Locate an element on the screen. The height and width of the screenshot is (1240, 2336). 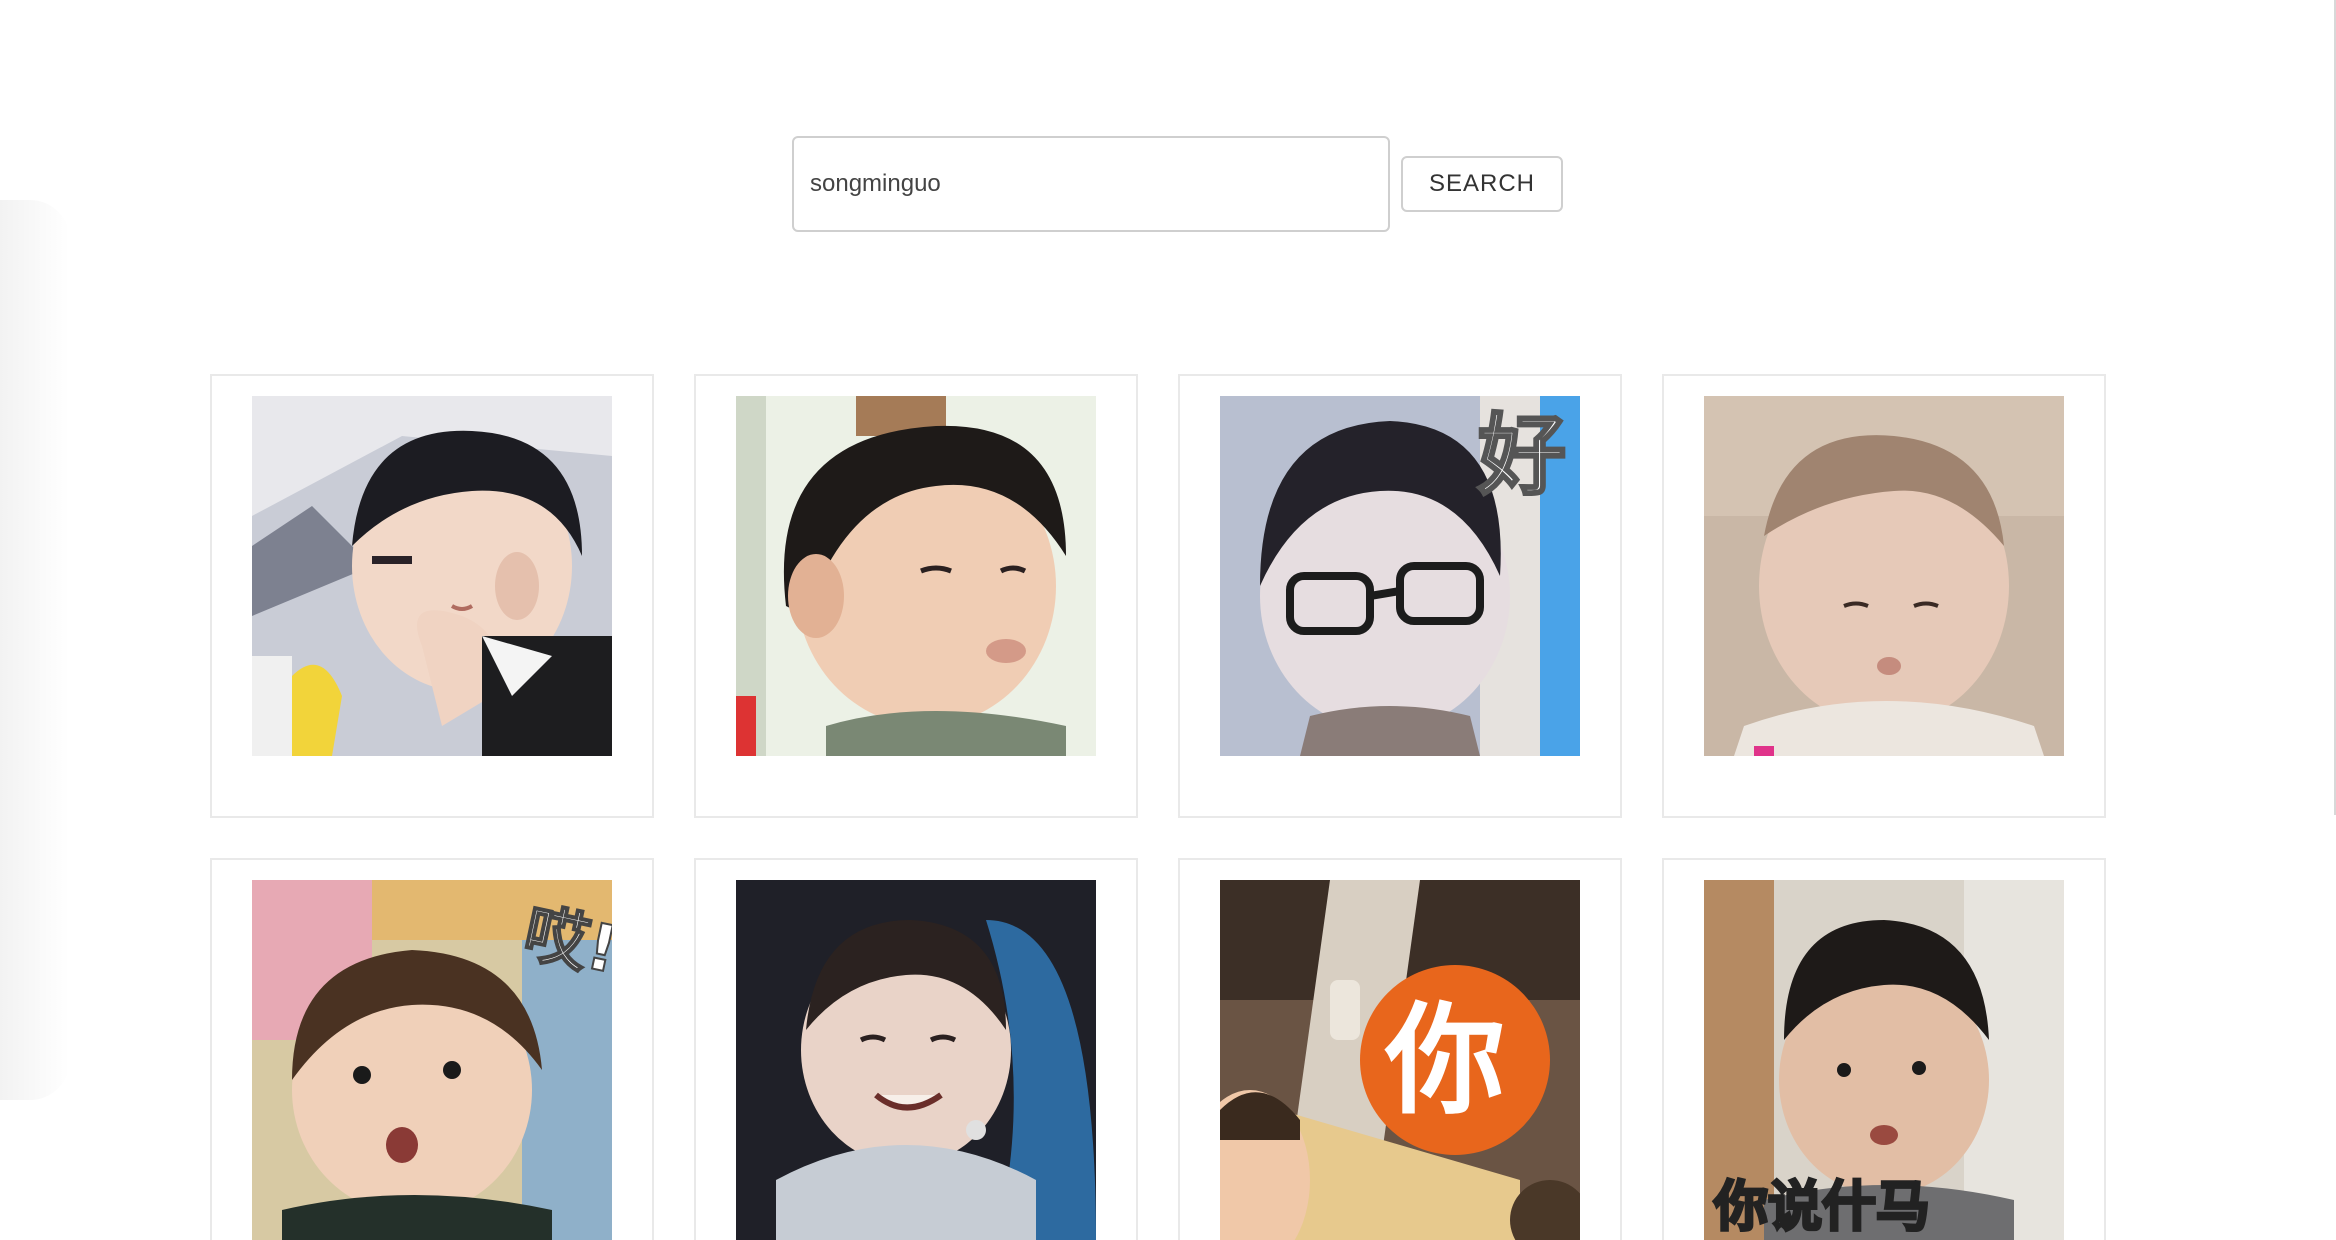
sticker-caption: 好 is located at coordinates (1521, 455).